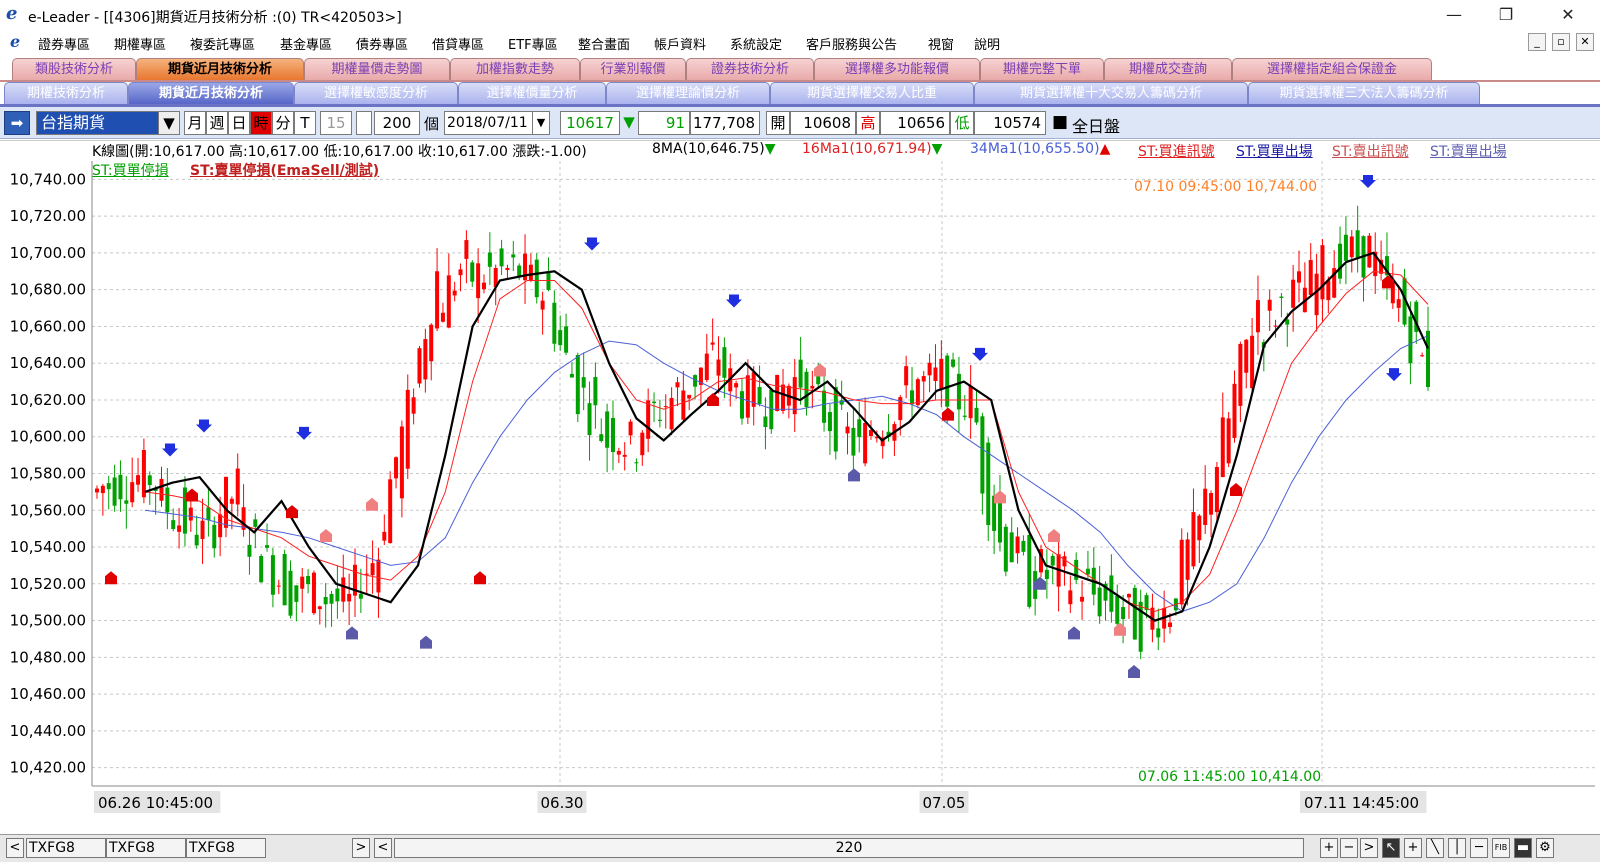  What do you see at coordinates (1391, 848) in the screenshot?
I see `pointer-tool-icon: ↖` at bounding box center [1391, 848].